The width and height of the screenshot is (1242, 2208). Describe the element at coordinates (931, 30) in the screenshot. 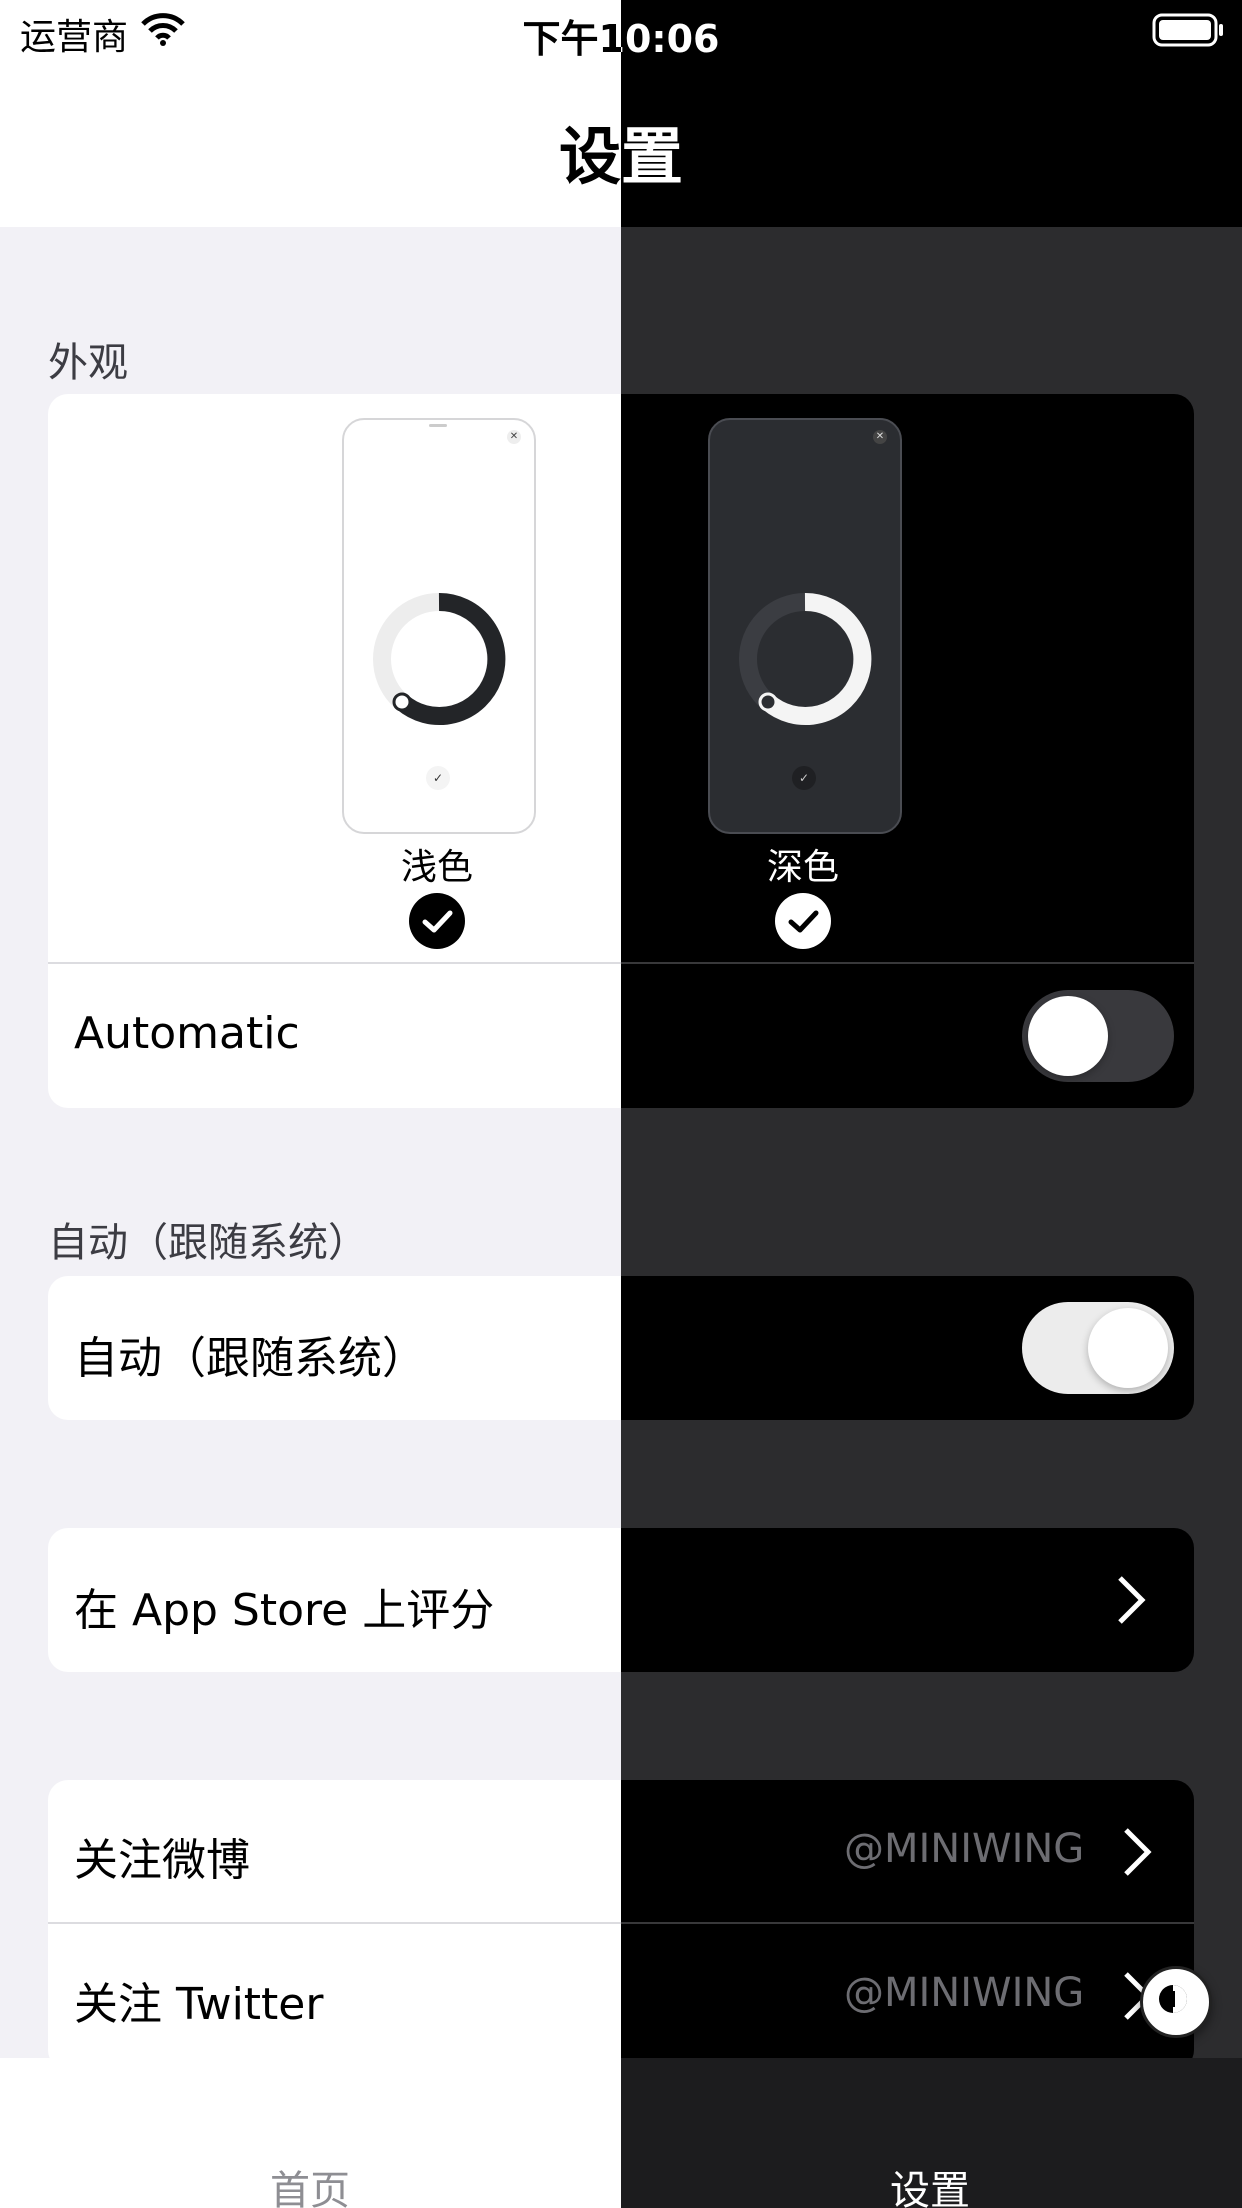

I see `status-bar: 下午10:06` at that location.